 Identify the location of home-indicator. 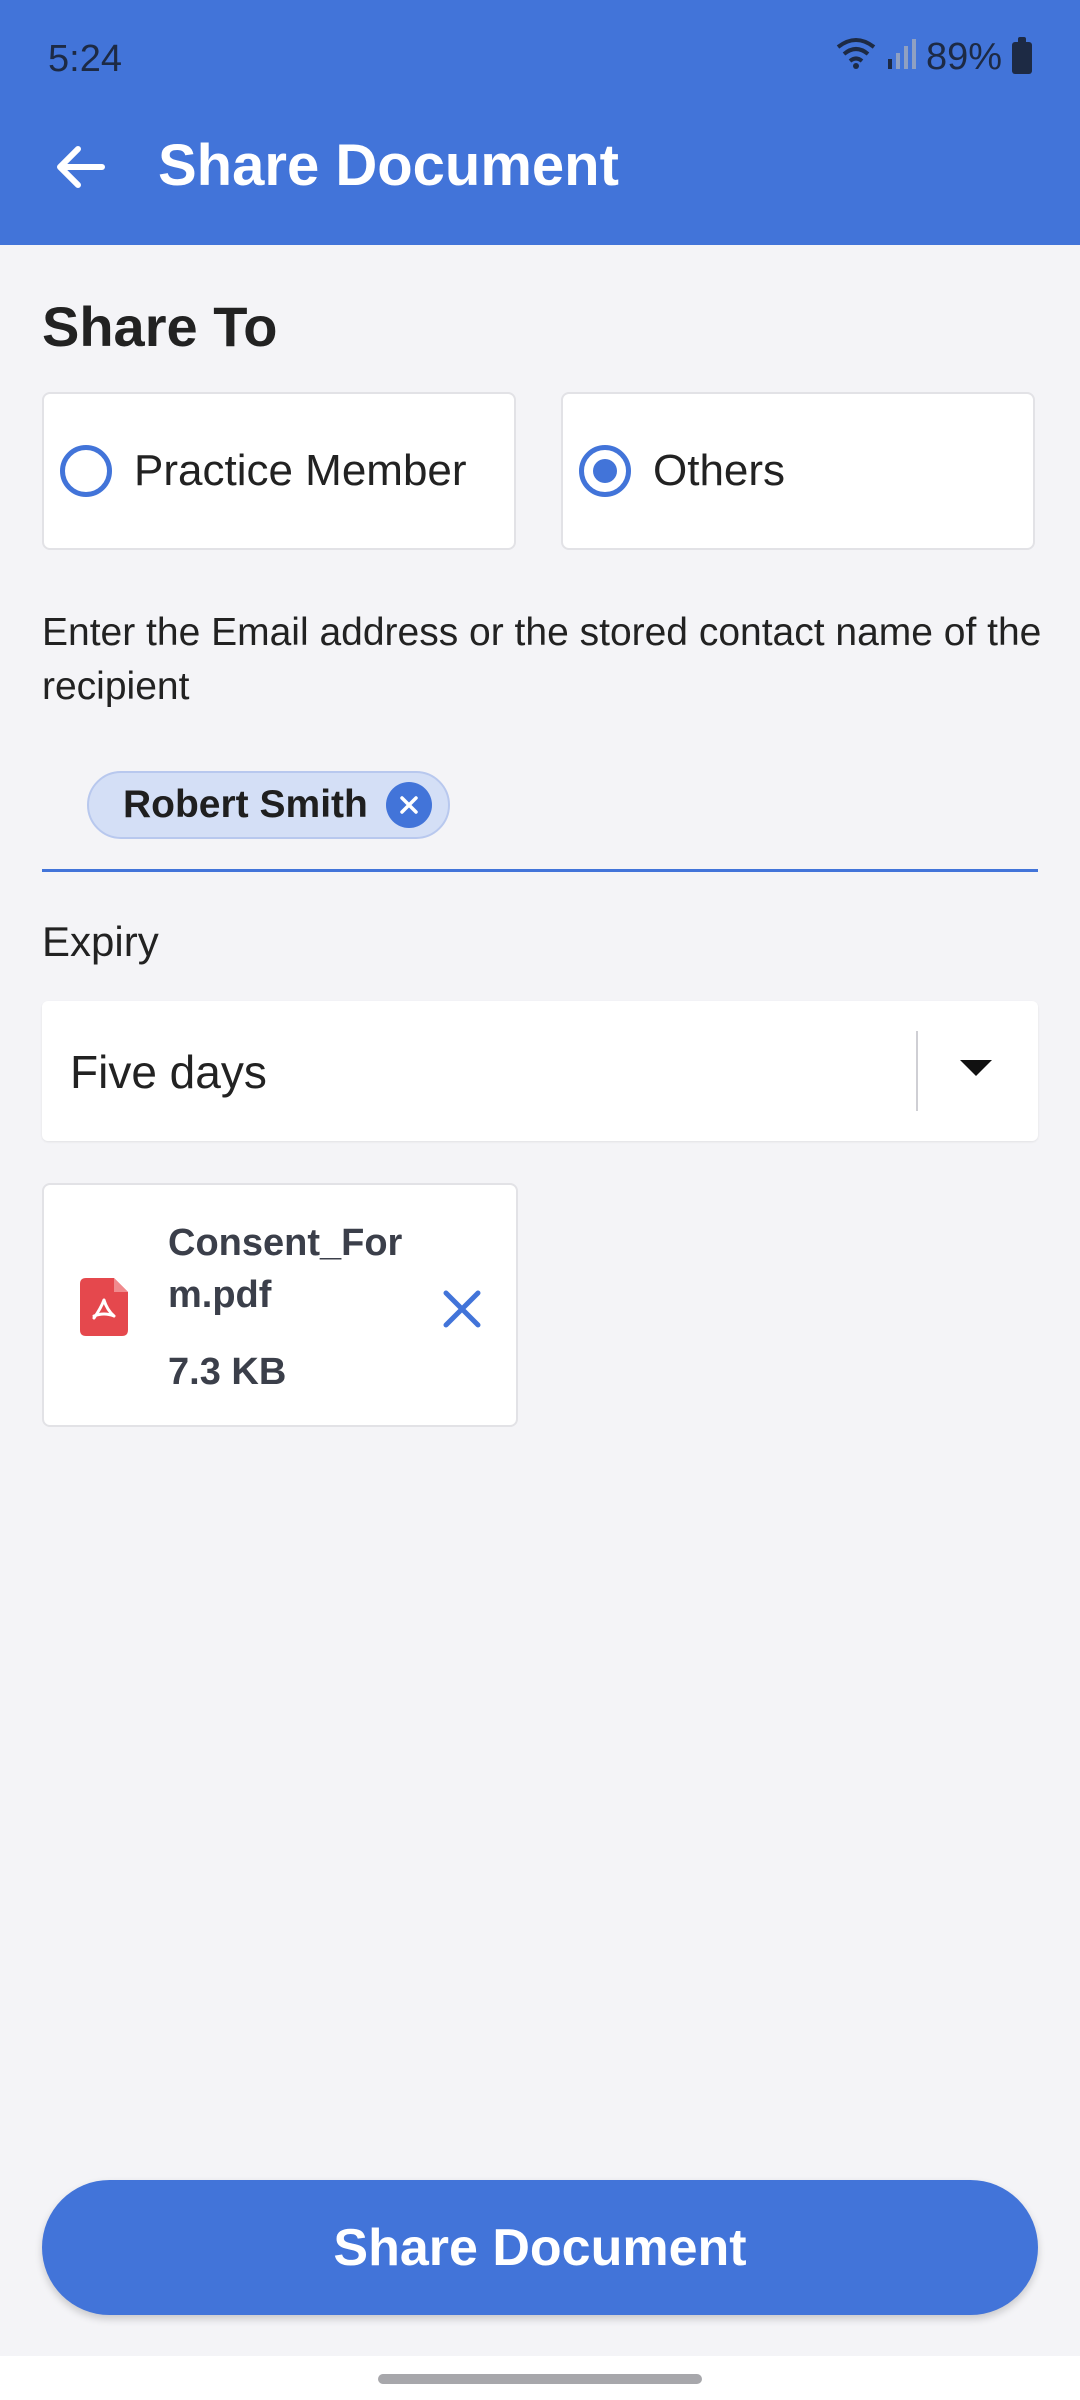
(540, 2379).